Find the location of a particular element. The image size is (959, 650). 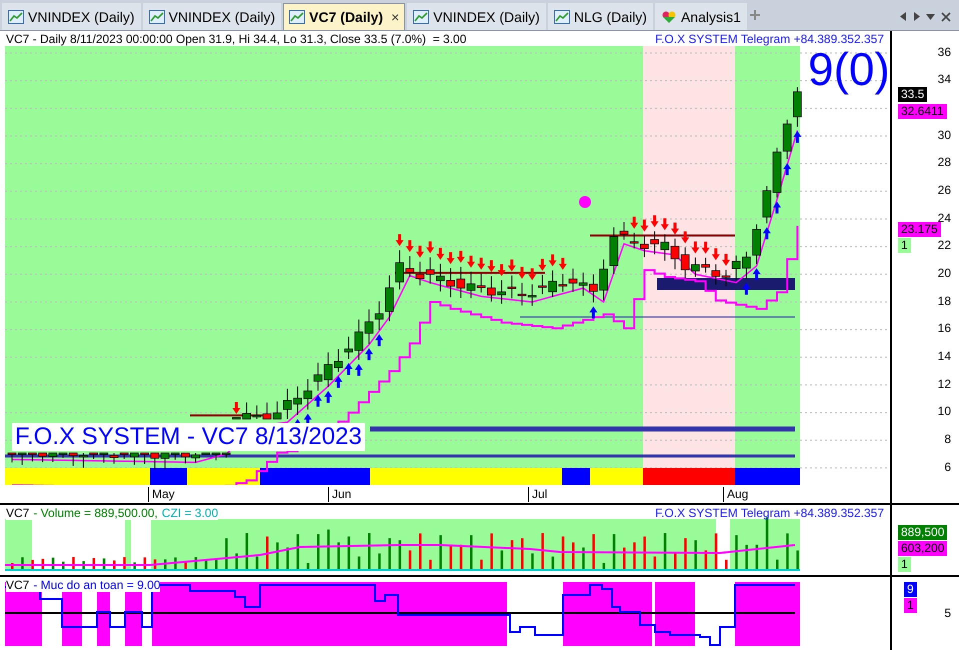

axis-label: 20 is located at coordinates (944, 273).